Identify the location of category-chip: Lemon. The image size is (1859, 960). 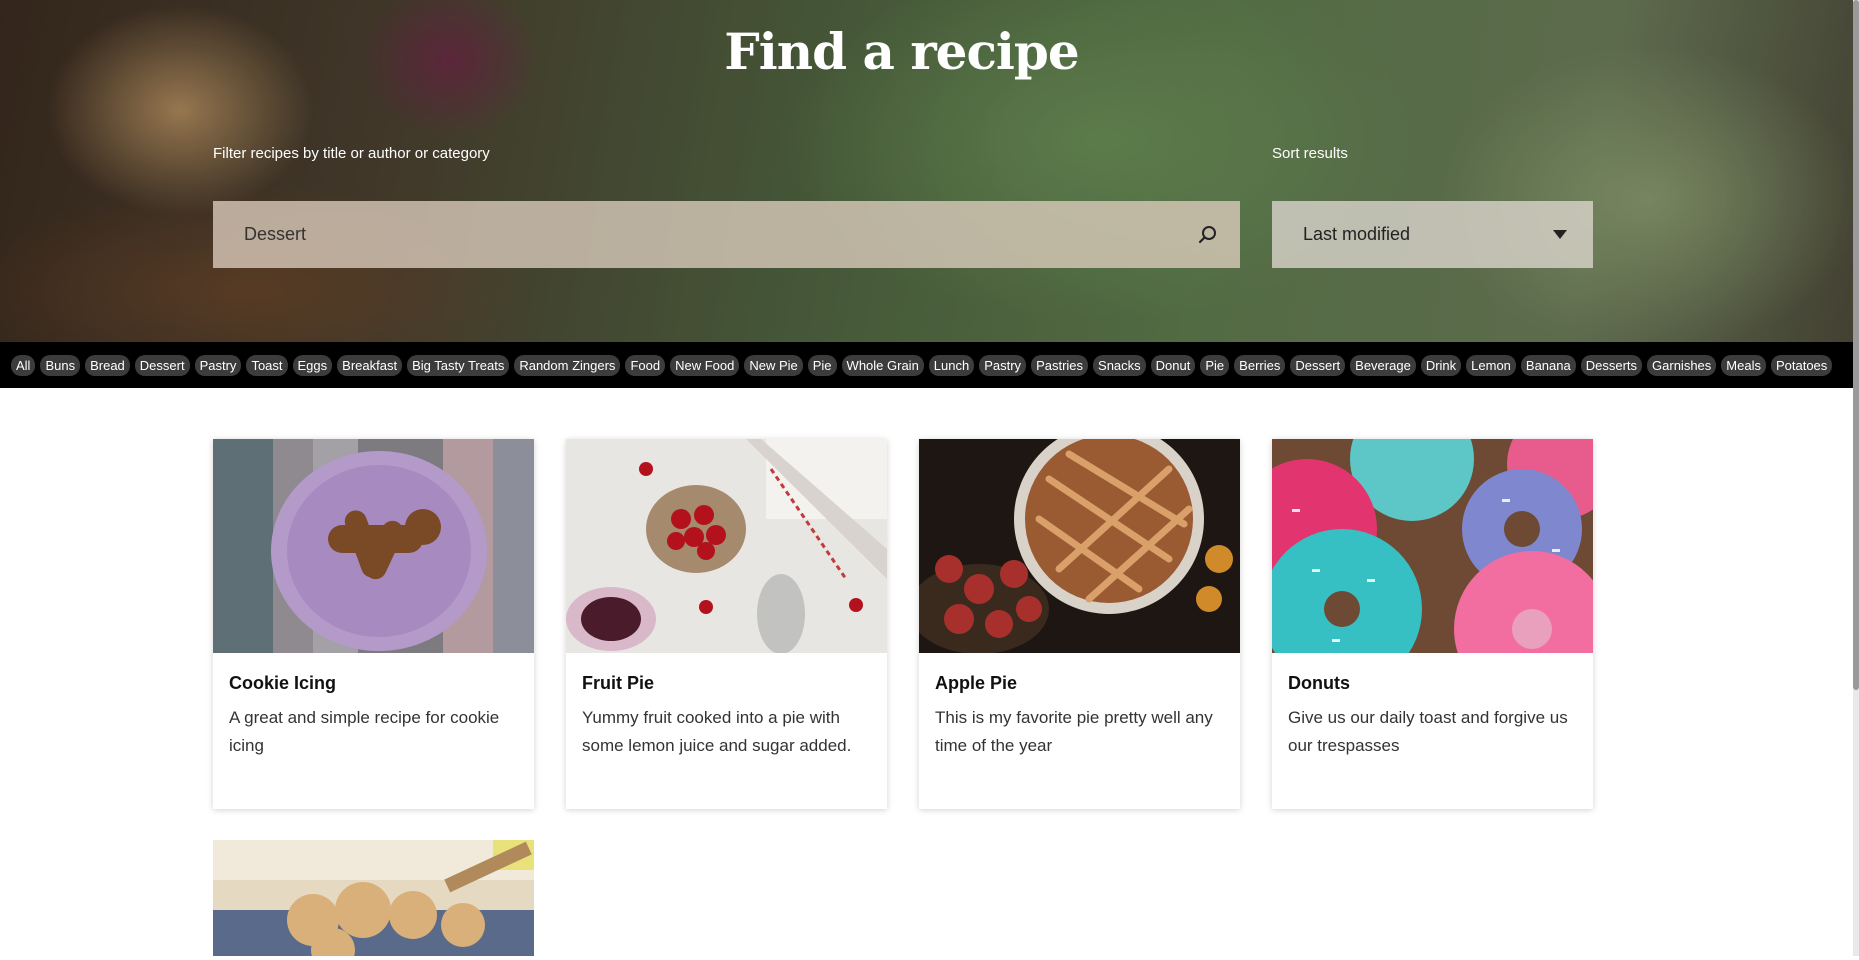
(1491, 365).